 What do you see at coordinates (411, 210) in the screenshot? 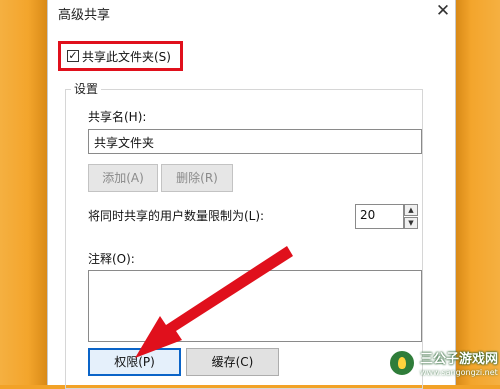
I see `stepper-up-icon: ▲` at bounding box center [411, 210].